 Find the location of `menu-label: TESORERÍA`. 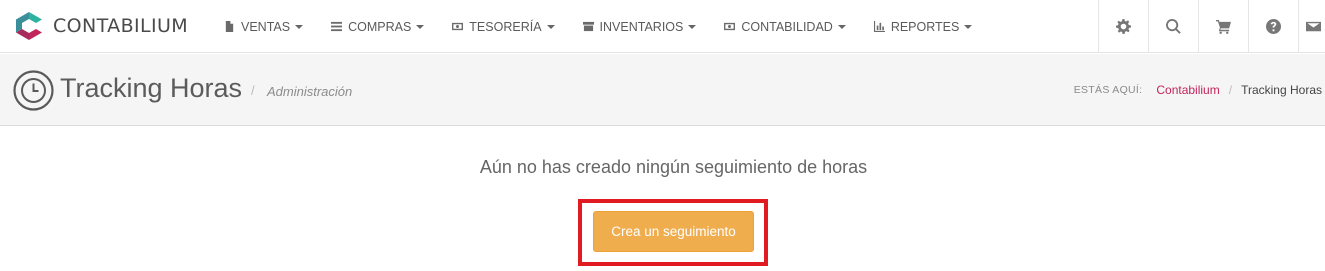

menu-label: TESORERÍA is located at coordinates (505, 26).